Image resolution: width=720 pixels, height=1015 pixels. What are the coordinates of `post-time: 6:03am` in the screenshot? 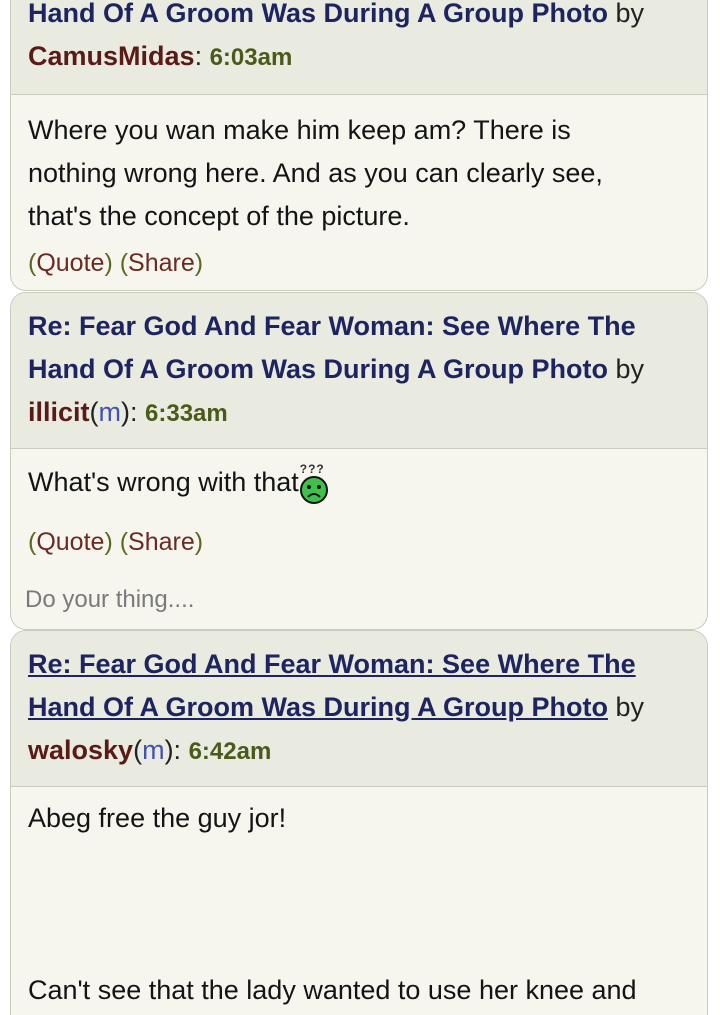 It's located at (251, 57).